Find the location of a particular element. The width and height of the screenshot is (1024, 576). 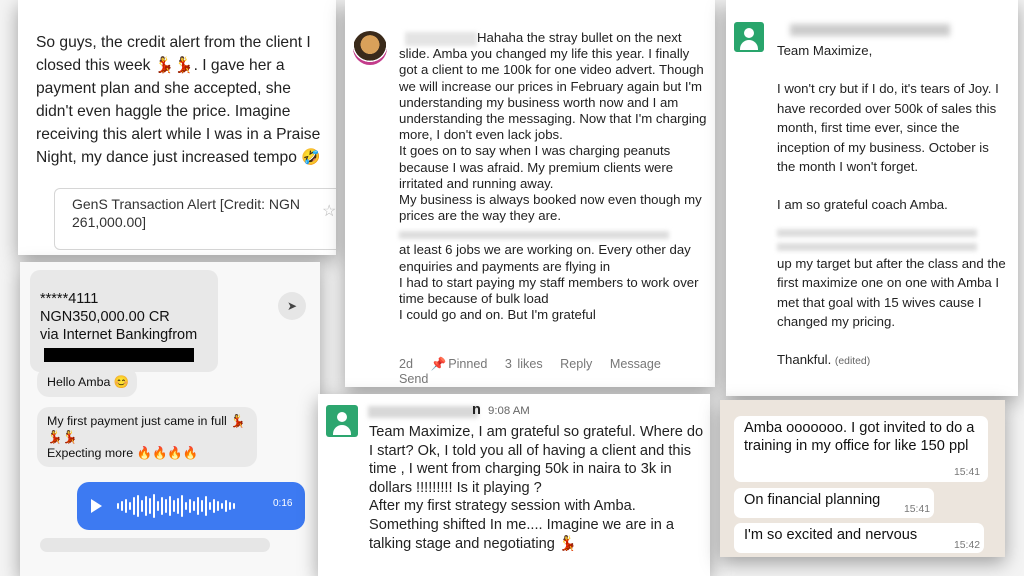

voice-duration: 0:16 is located at coordinates (283, 503).